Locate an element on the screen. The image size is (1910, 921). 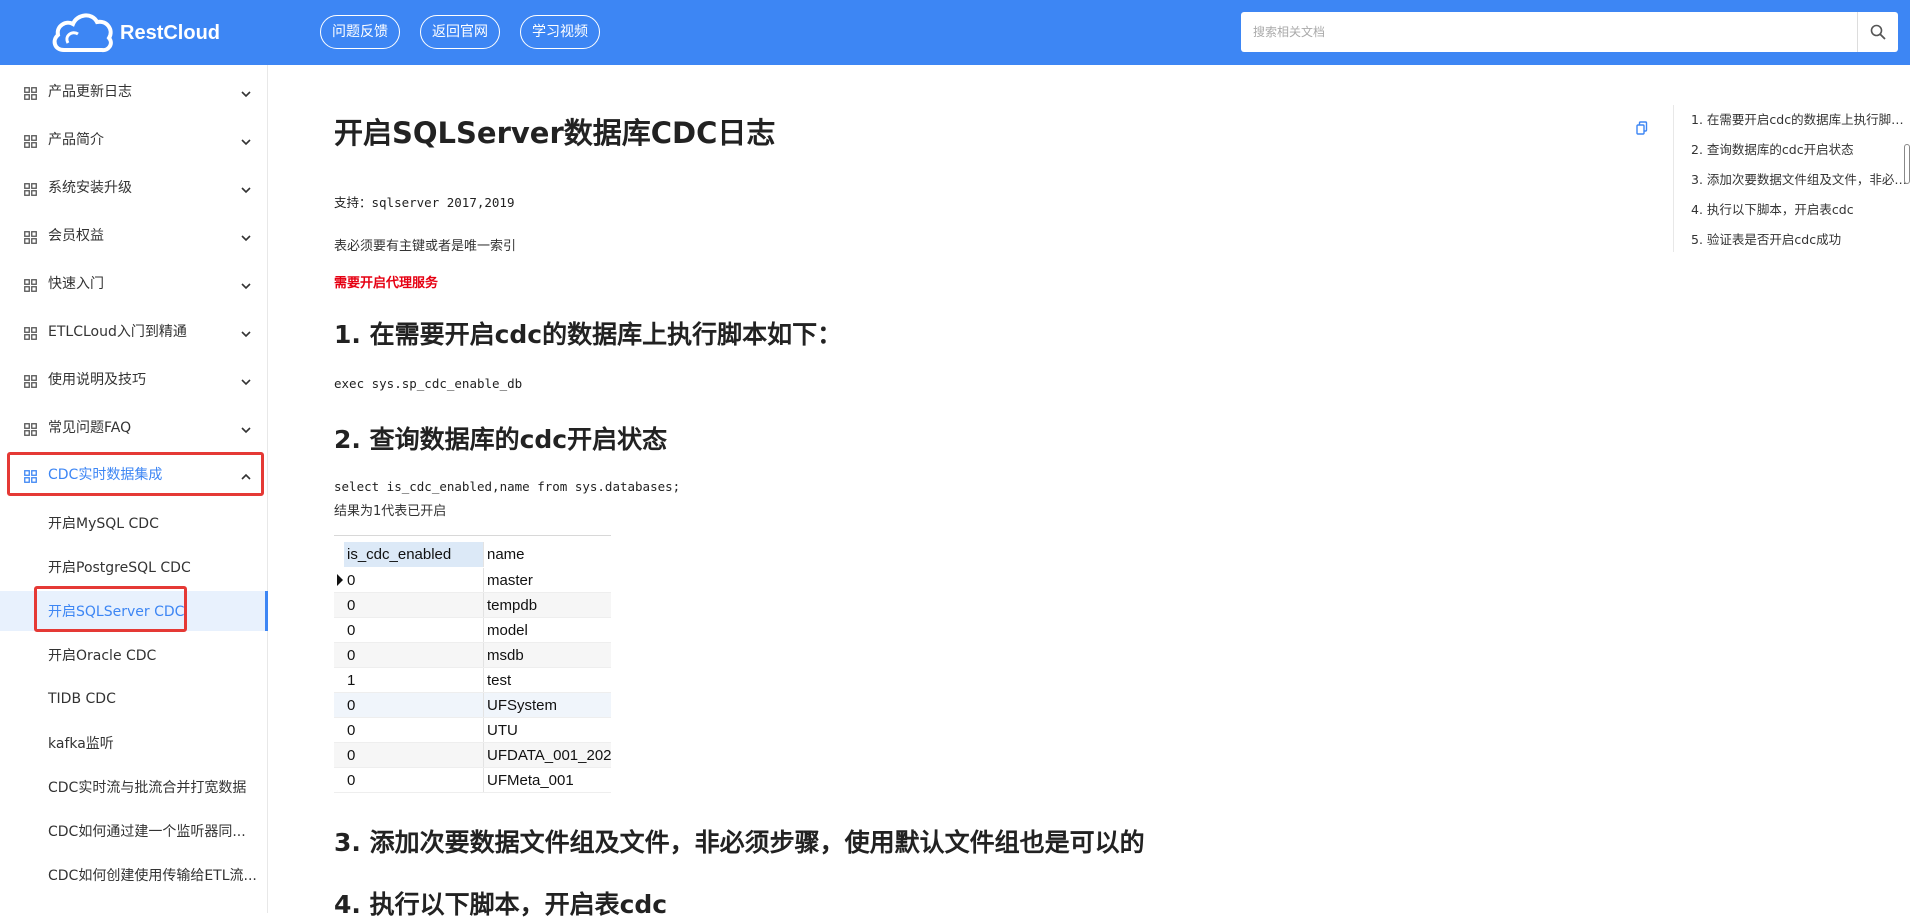
sidebar-sub-item: CDC实时流与批流合并打宽数据 is located at coordinates (134, 787).